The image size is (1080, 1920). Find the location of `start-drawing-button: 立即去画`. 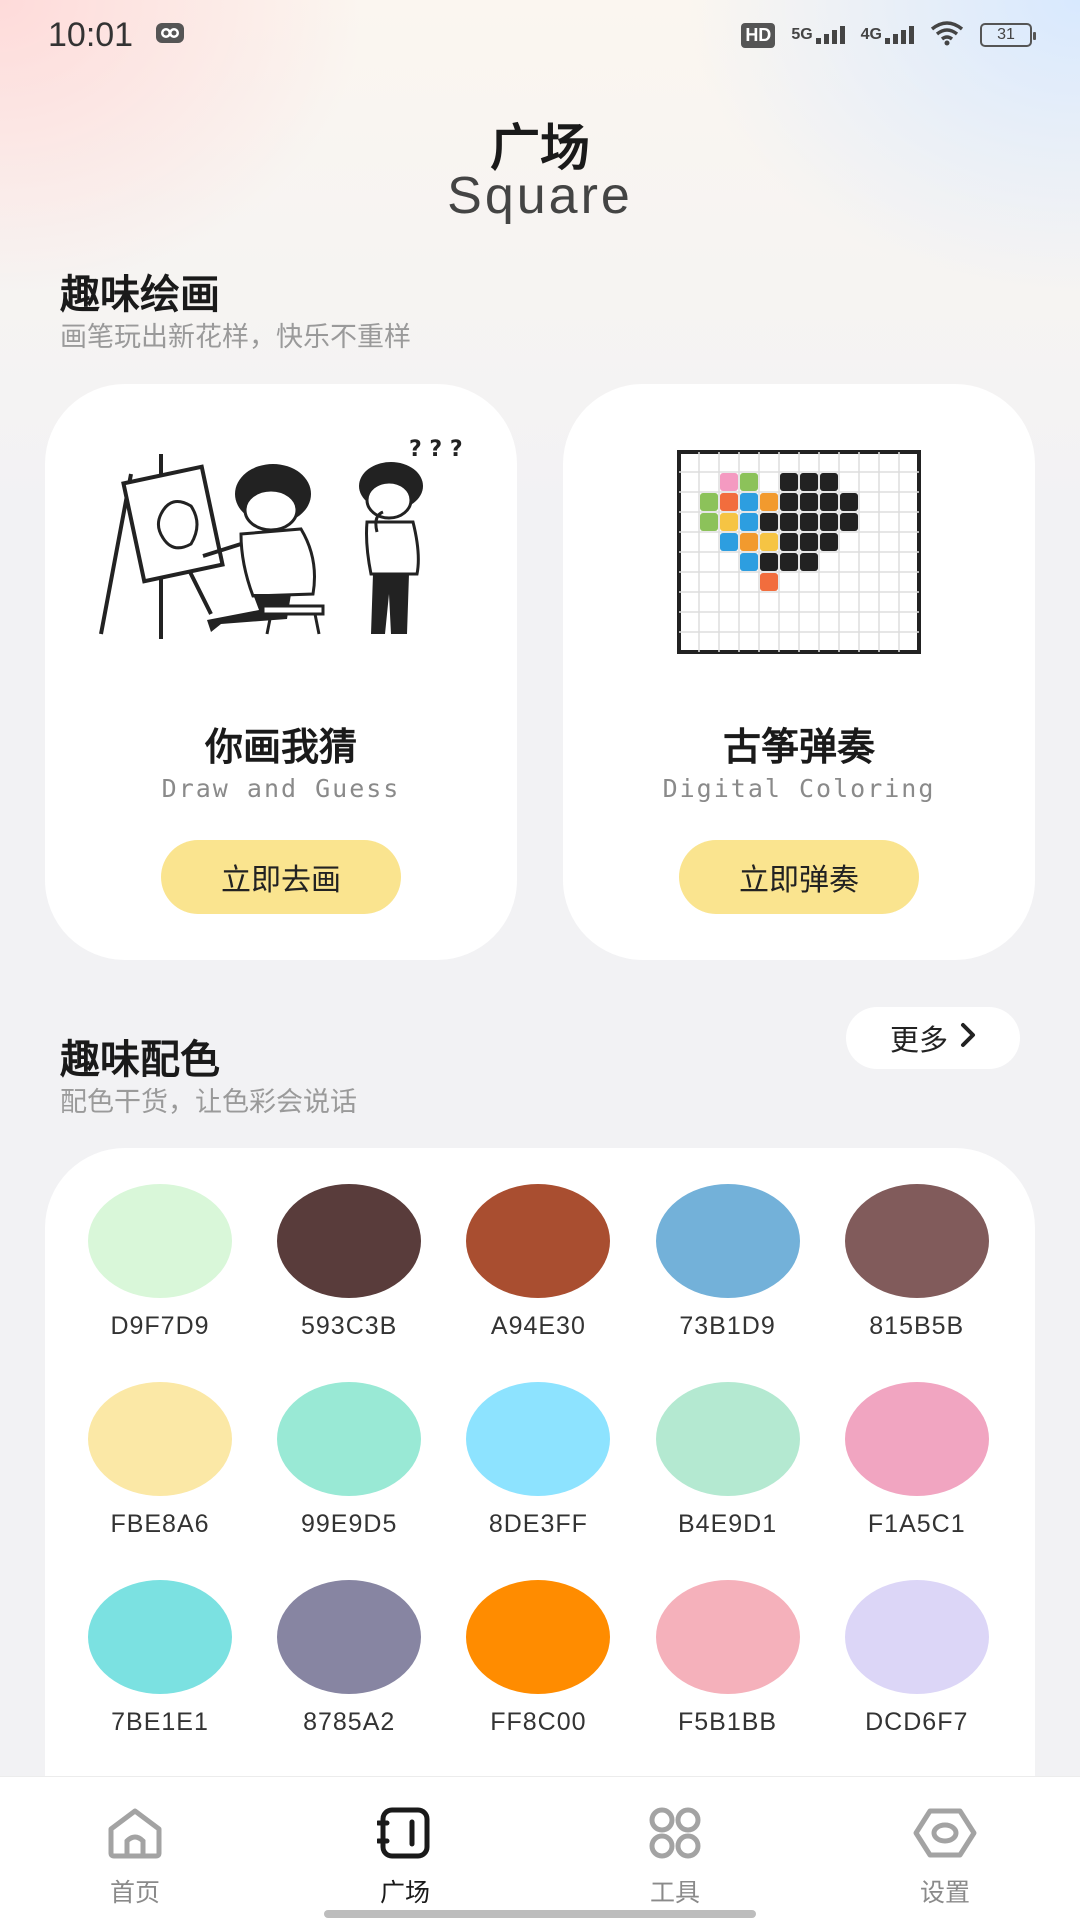

start-drawing-button: 立即去画 is located at coordinates (281, 877).